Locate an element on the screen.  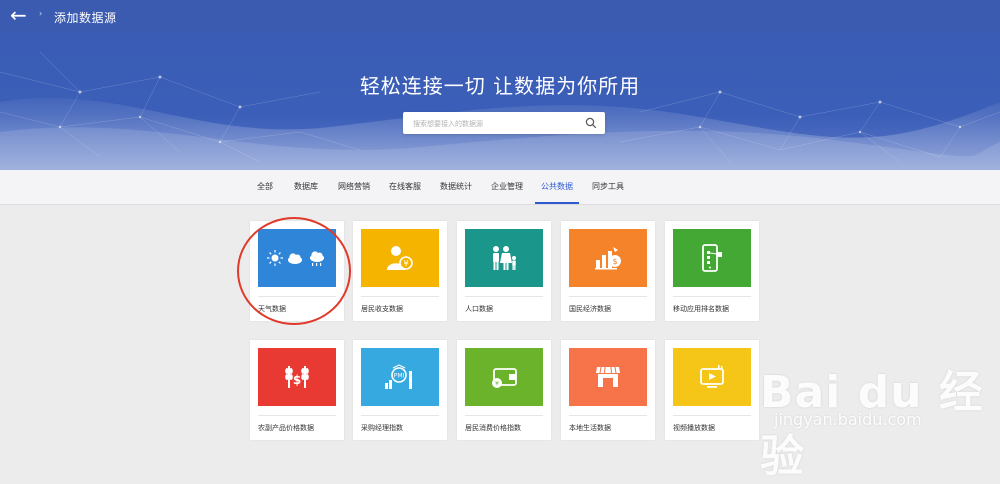
tile-local-life is located at coordinates (608, 377).